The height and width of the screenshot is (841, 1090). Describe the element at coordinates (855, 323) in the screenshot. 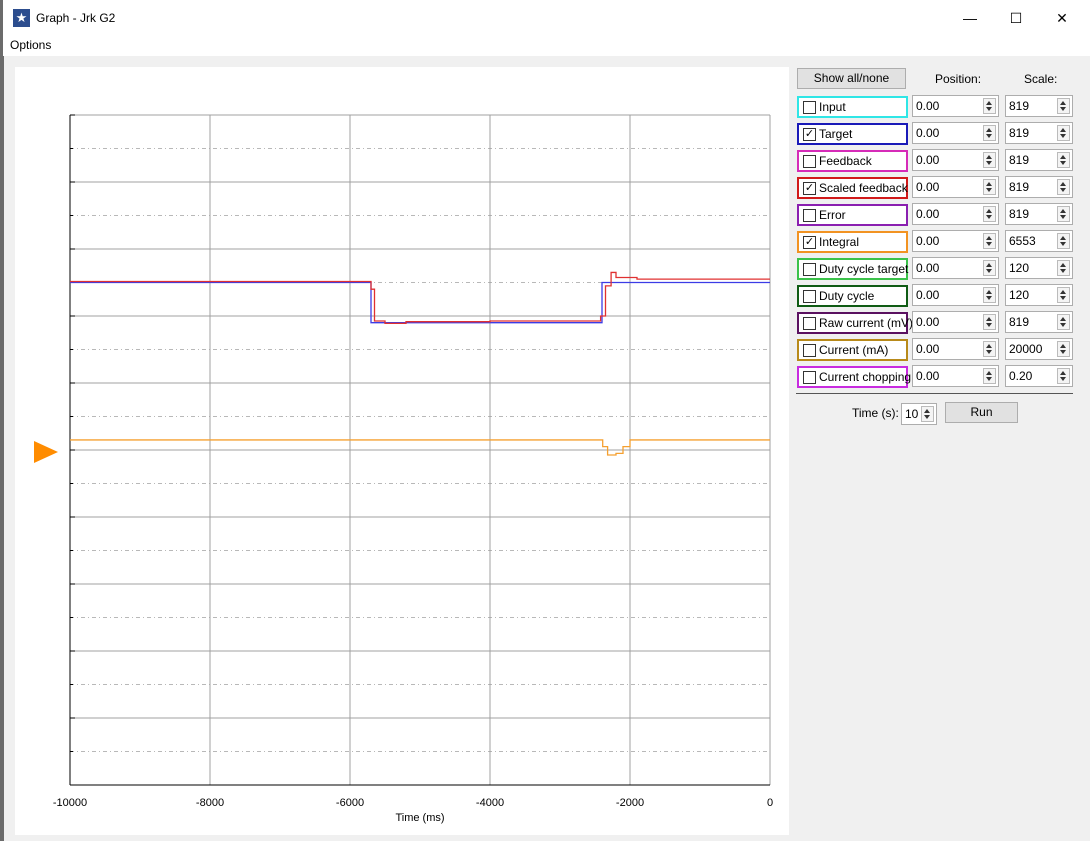

I see `series-toggle-8: Raw current (mV)` at that location.